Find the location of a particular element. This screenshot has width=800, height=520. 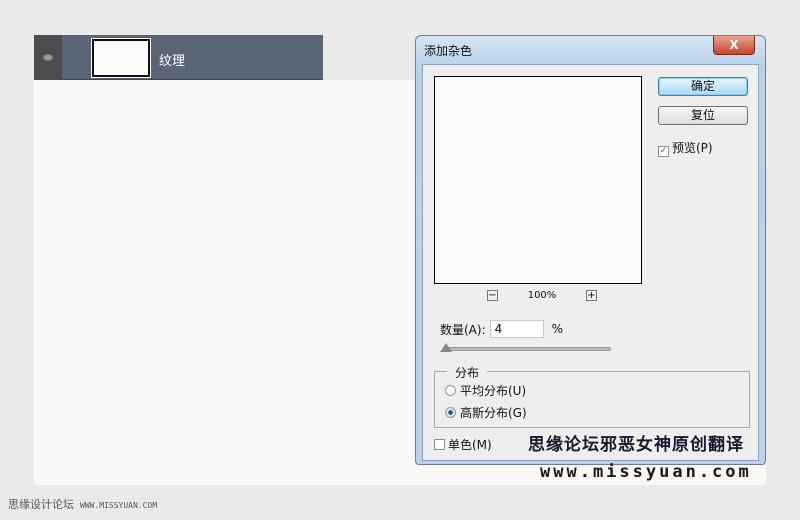

checkbox-icon is located at coordinates (439, 444).